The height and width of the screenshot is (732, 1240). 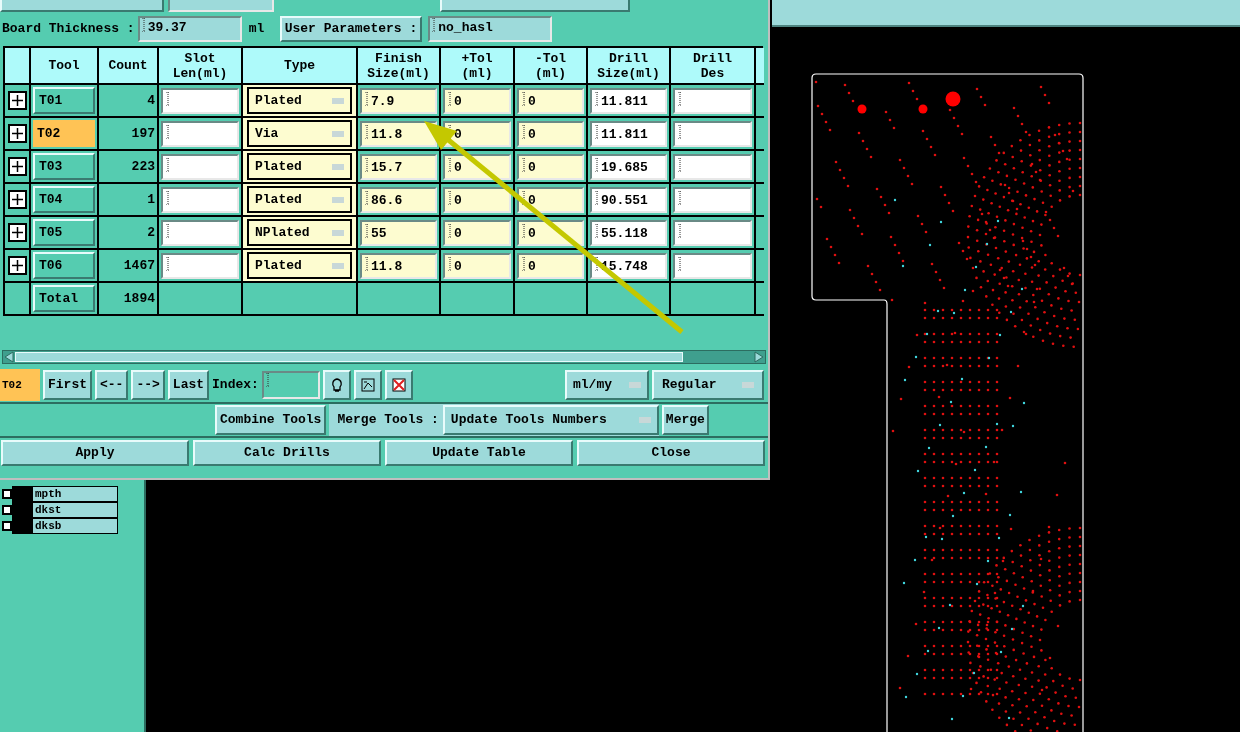 I want to click on finish-size-field: 15.7, so click(x=398, y=166).